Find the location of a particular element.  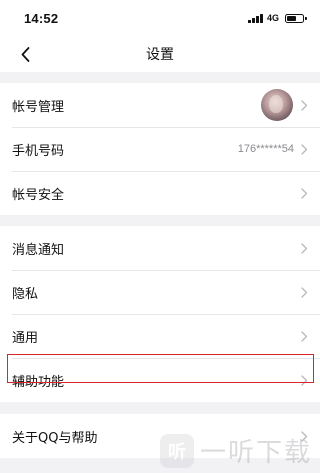

navigation-bar: 设置 is located at coordinates (160, 54).